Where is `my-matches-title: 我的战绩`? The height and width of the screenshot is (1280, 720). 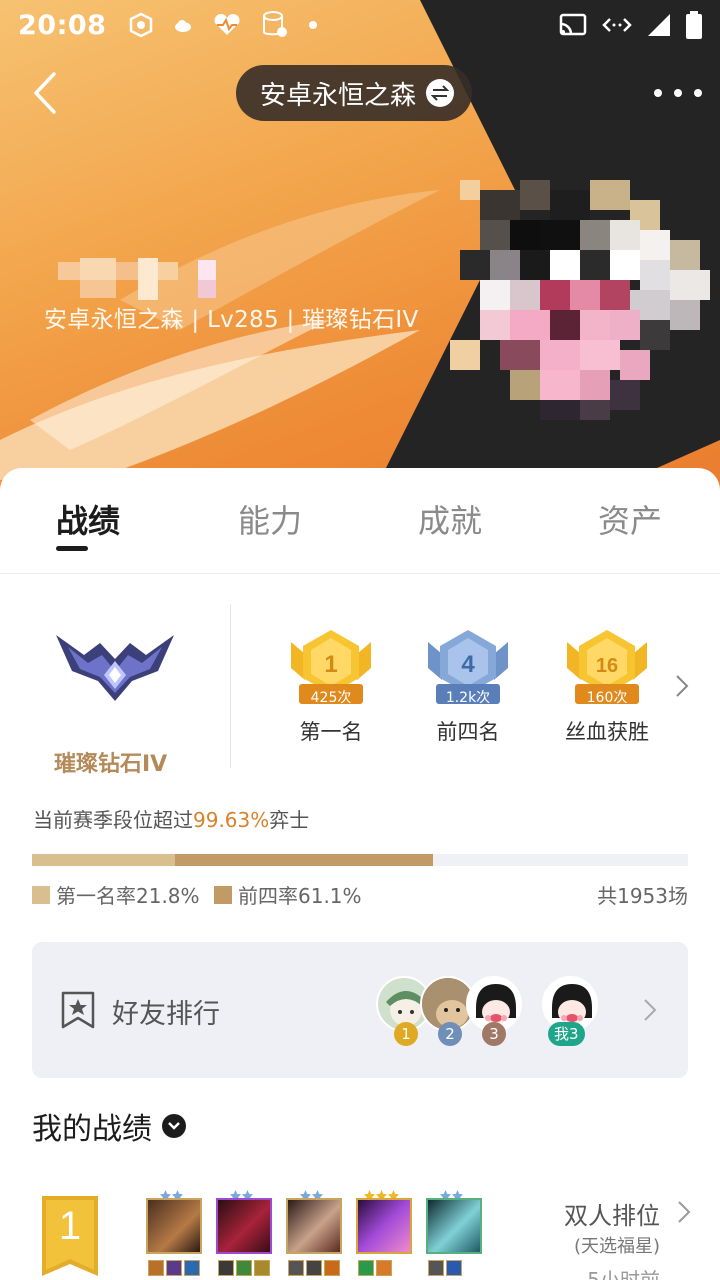
my-matches-title: 我的战绩 is located at coordinates (92, 1129).